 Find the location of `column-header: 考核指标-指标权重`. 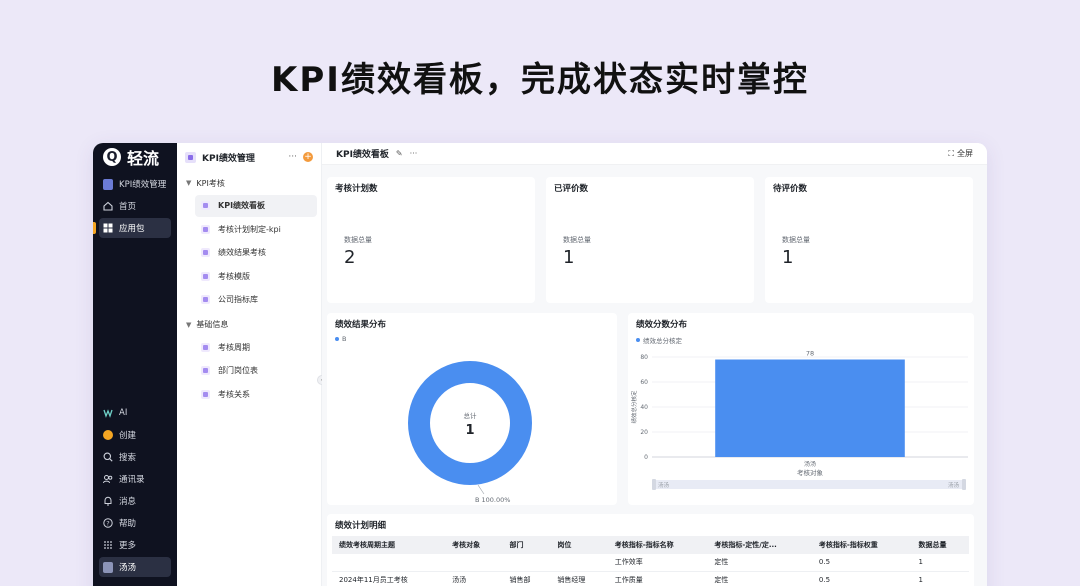

column-header: 考核指标-指标权重 is located at coordinates (861, 545).